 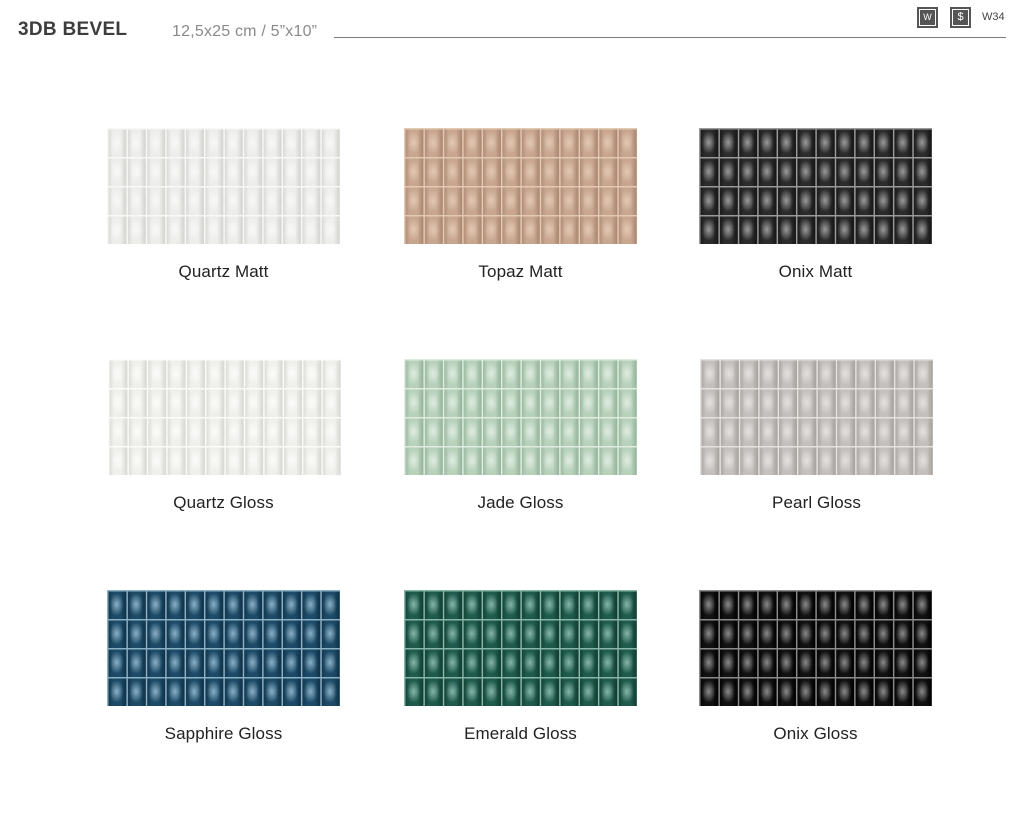 I want to click on swatch-label-sapphire-gloss: Sapphire Gloss, so click(x=223, y=733).